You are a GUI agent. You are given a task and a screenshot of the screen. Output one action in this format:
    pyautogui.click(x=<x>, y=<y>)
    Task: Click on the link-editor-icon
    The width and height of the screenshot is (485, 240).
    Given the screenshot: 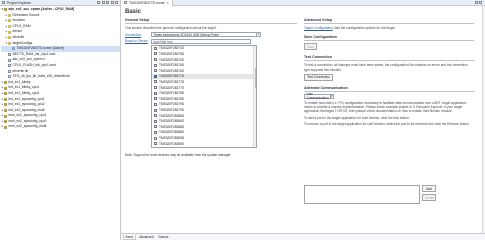 What is the action you would take?
    pyautogui.click(x=103, y=2)
    